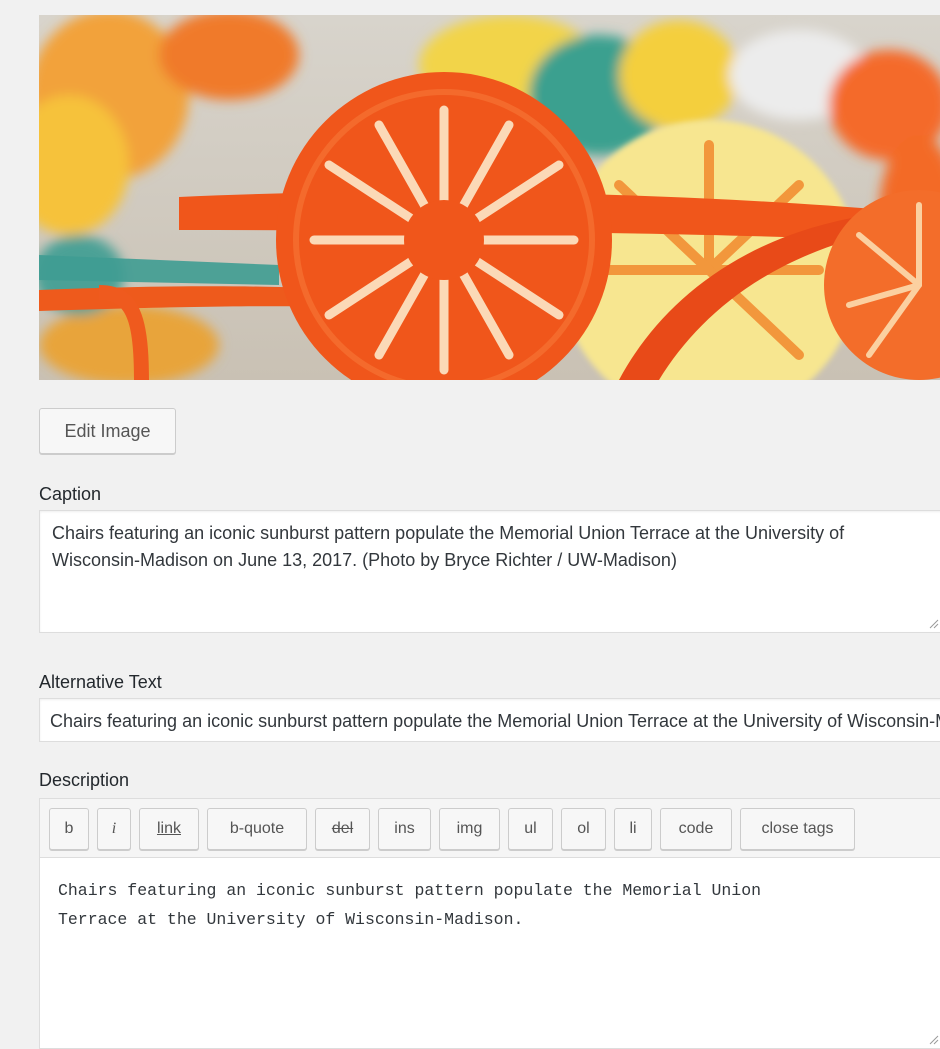 This screenshot has width=940, height=1049. I want to click on qt-bold-button: b, so click(69, 829).